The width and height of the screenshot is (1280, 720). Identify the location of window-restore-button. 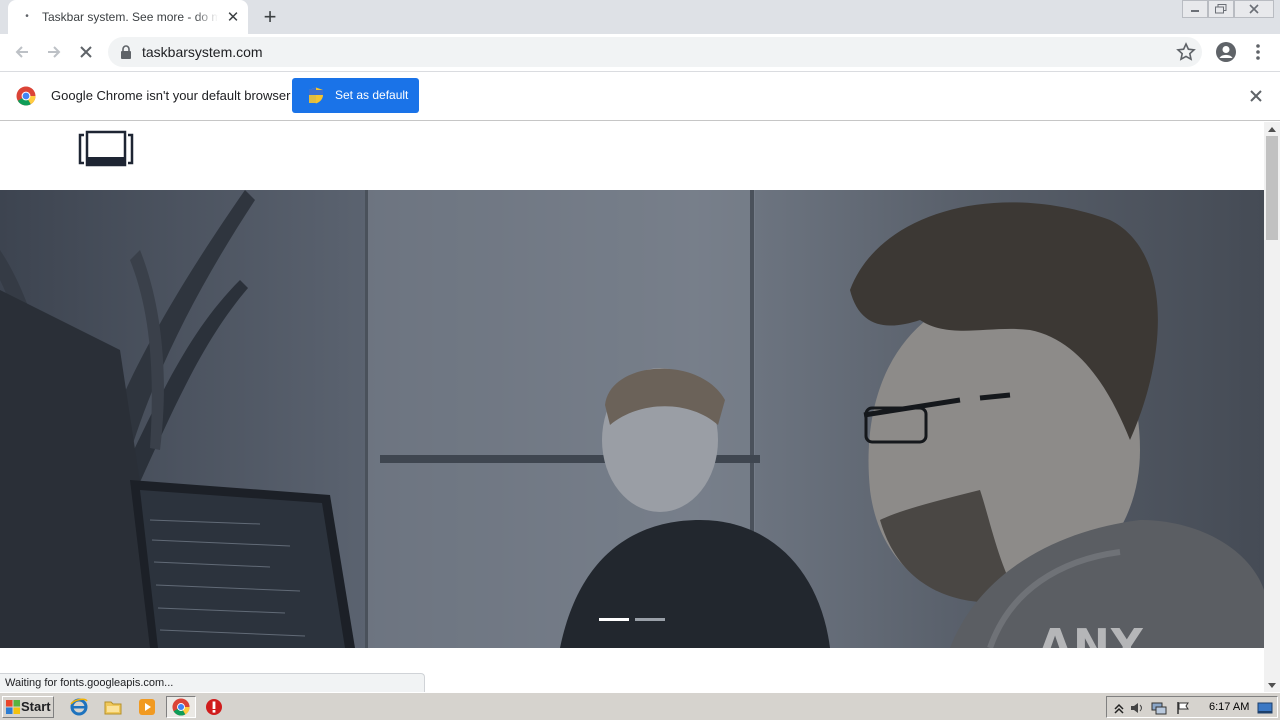
(1221, 9).